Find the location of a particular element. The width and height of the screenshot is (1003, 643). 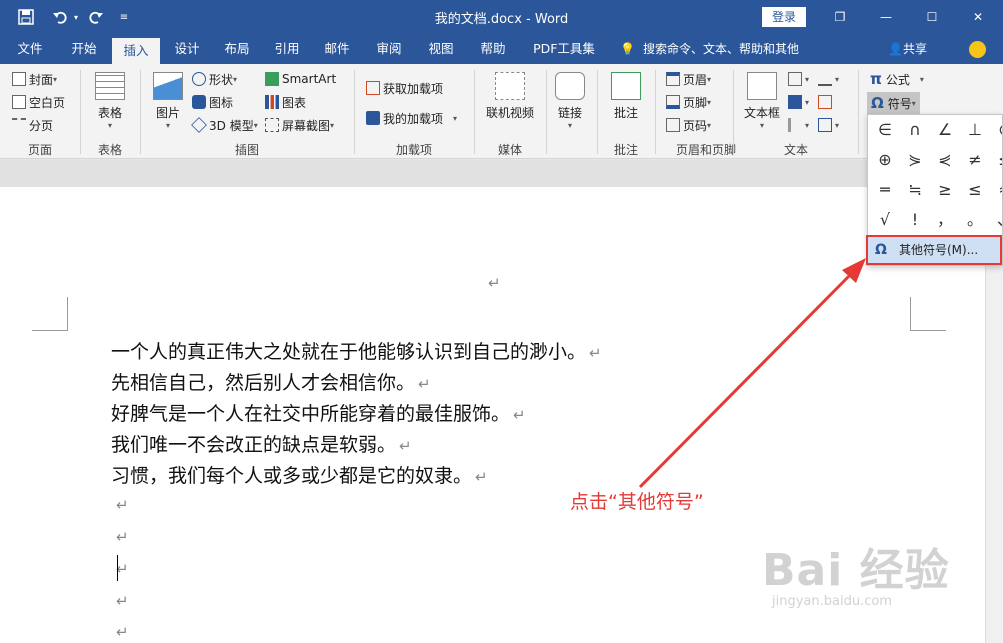

annotation-text: 点击“其他符号” is located at coordinates (637, 502).